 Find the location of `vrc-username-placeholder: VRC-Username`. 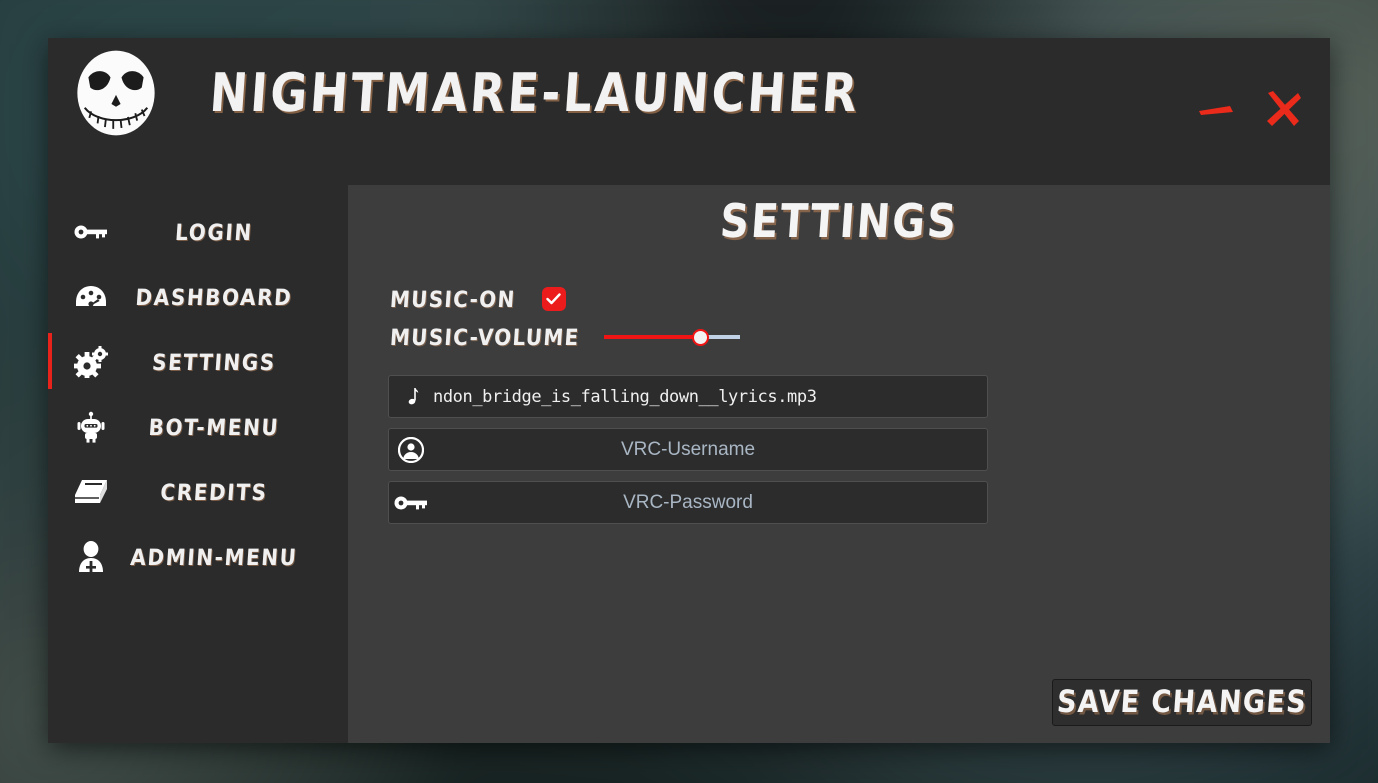

vrc-username-placeholder: VRC-Username is located at coordinates (688, 449).